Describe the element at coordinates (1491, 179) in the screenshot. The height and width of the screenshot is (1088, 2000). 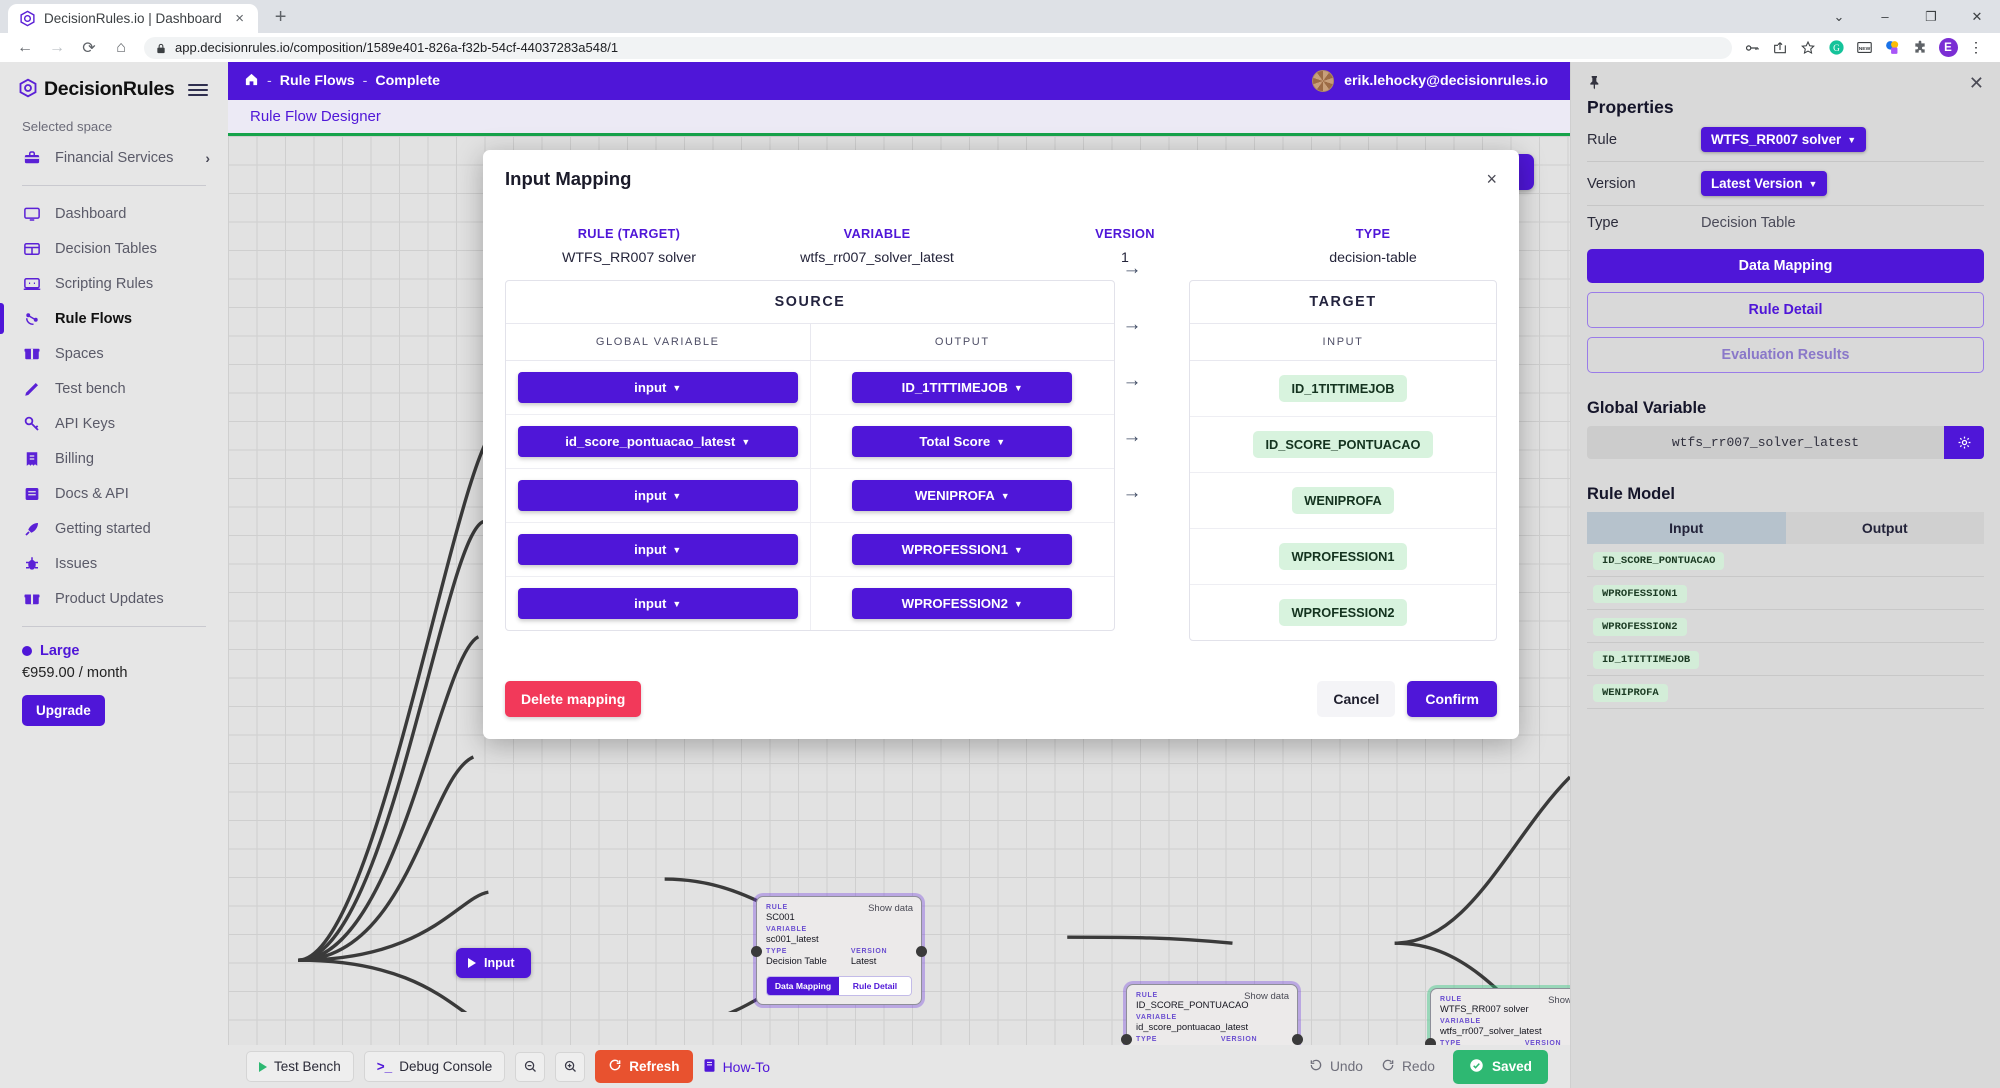
I see `close-icon: ×` at that location.